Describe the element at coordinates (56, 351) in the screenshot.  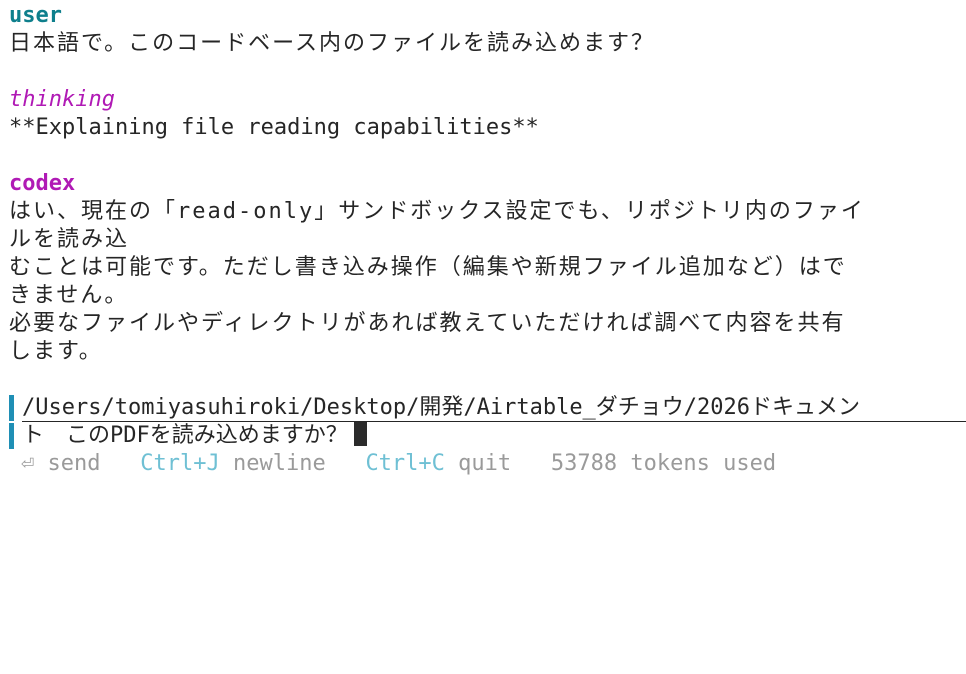
I see `codex-message-line: します。` at that location.